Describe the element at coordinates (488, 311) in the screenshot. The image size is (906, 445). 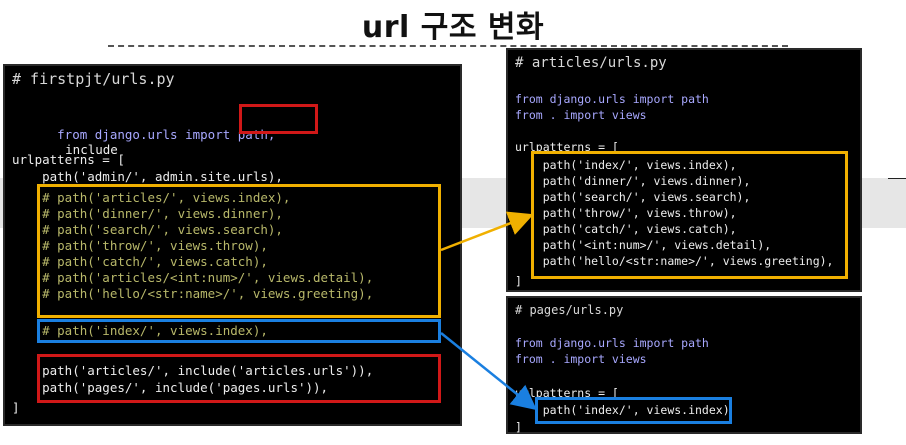
I see `connector-arrows` at that location.